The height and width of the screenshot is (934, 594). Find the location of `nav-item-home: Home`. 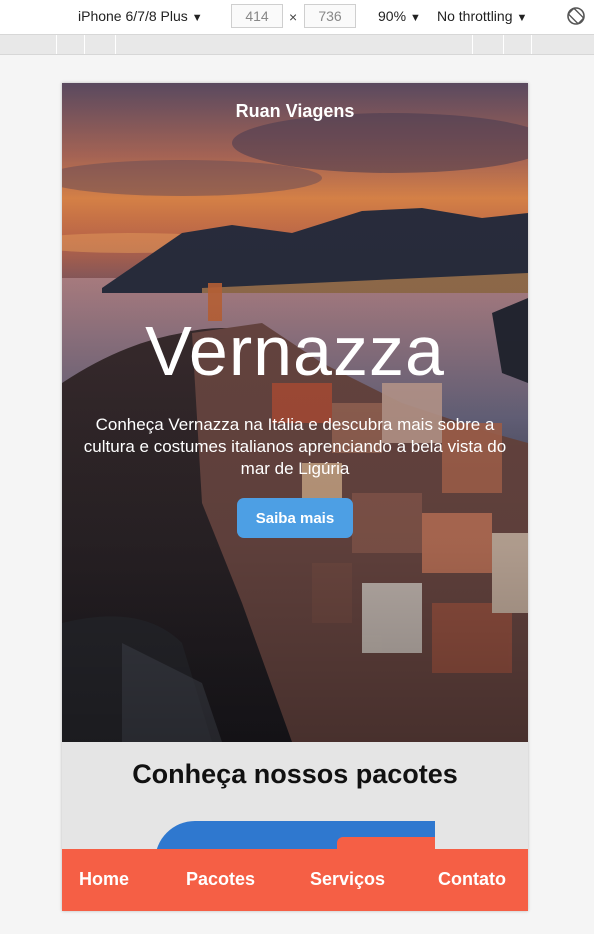

nav-item-home: Home is located at coordinates (104, 879).